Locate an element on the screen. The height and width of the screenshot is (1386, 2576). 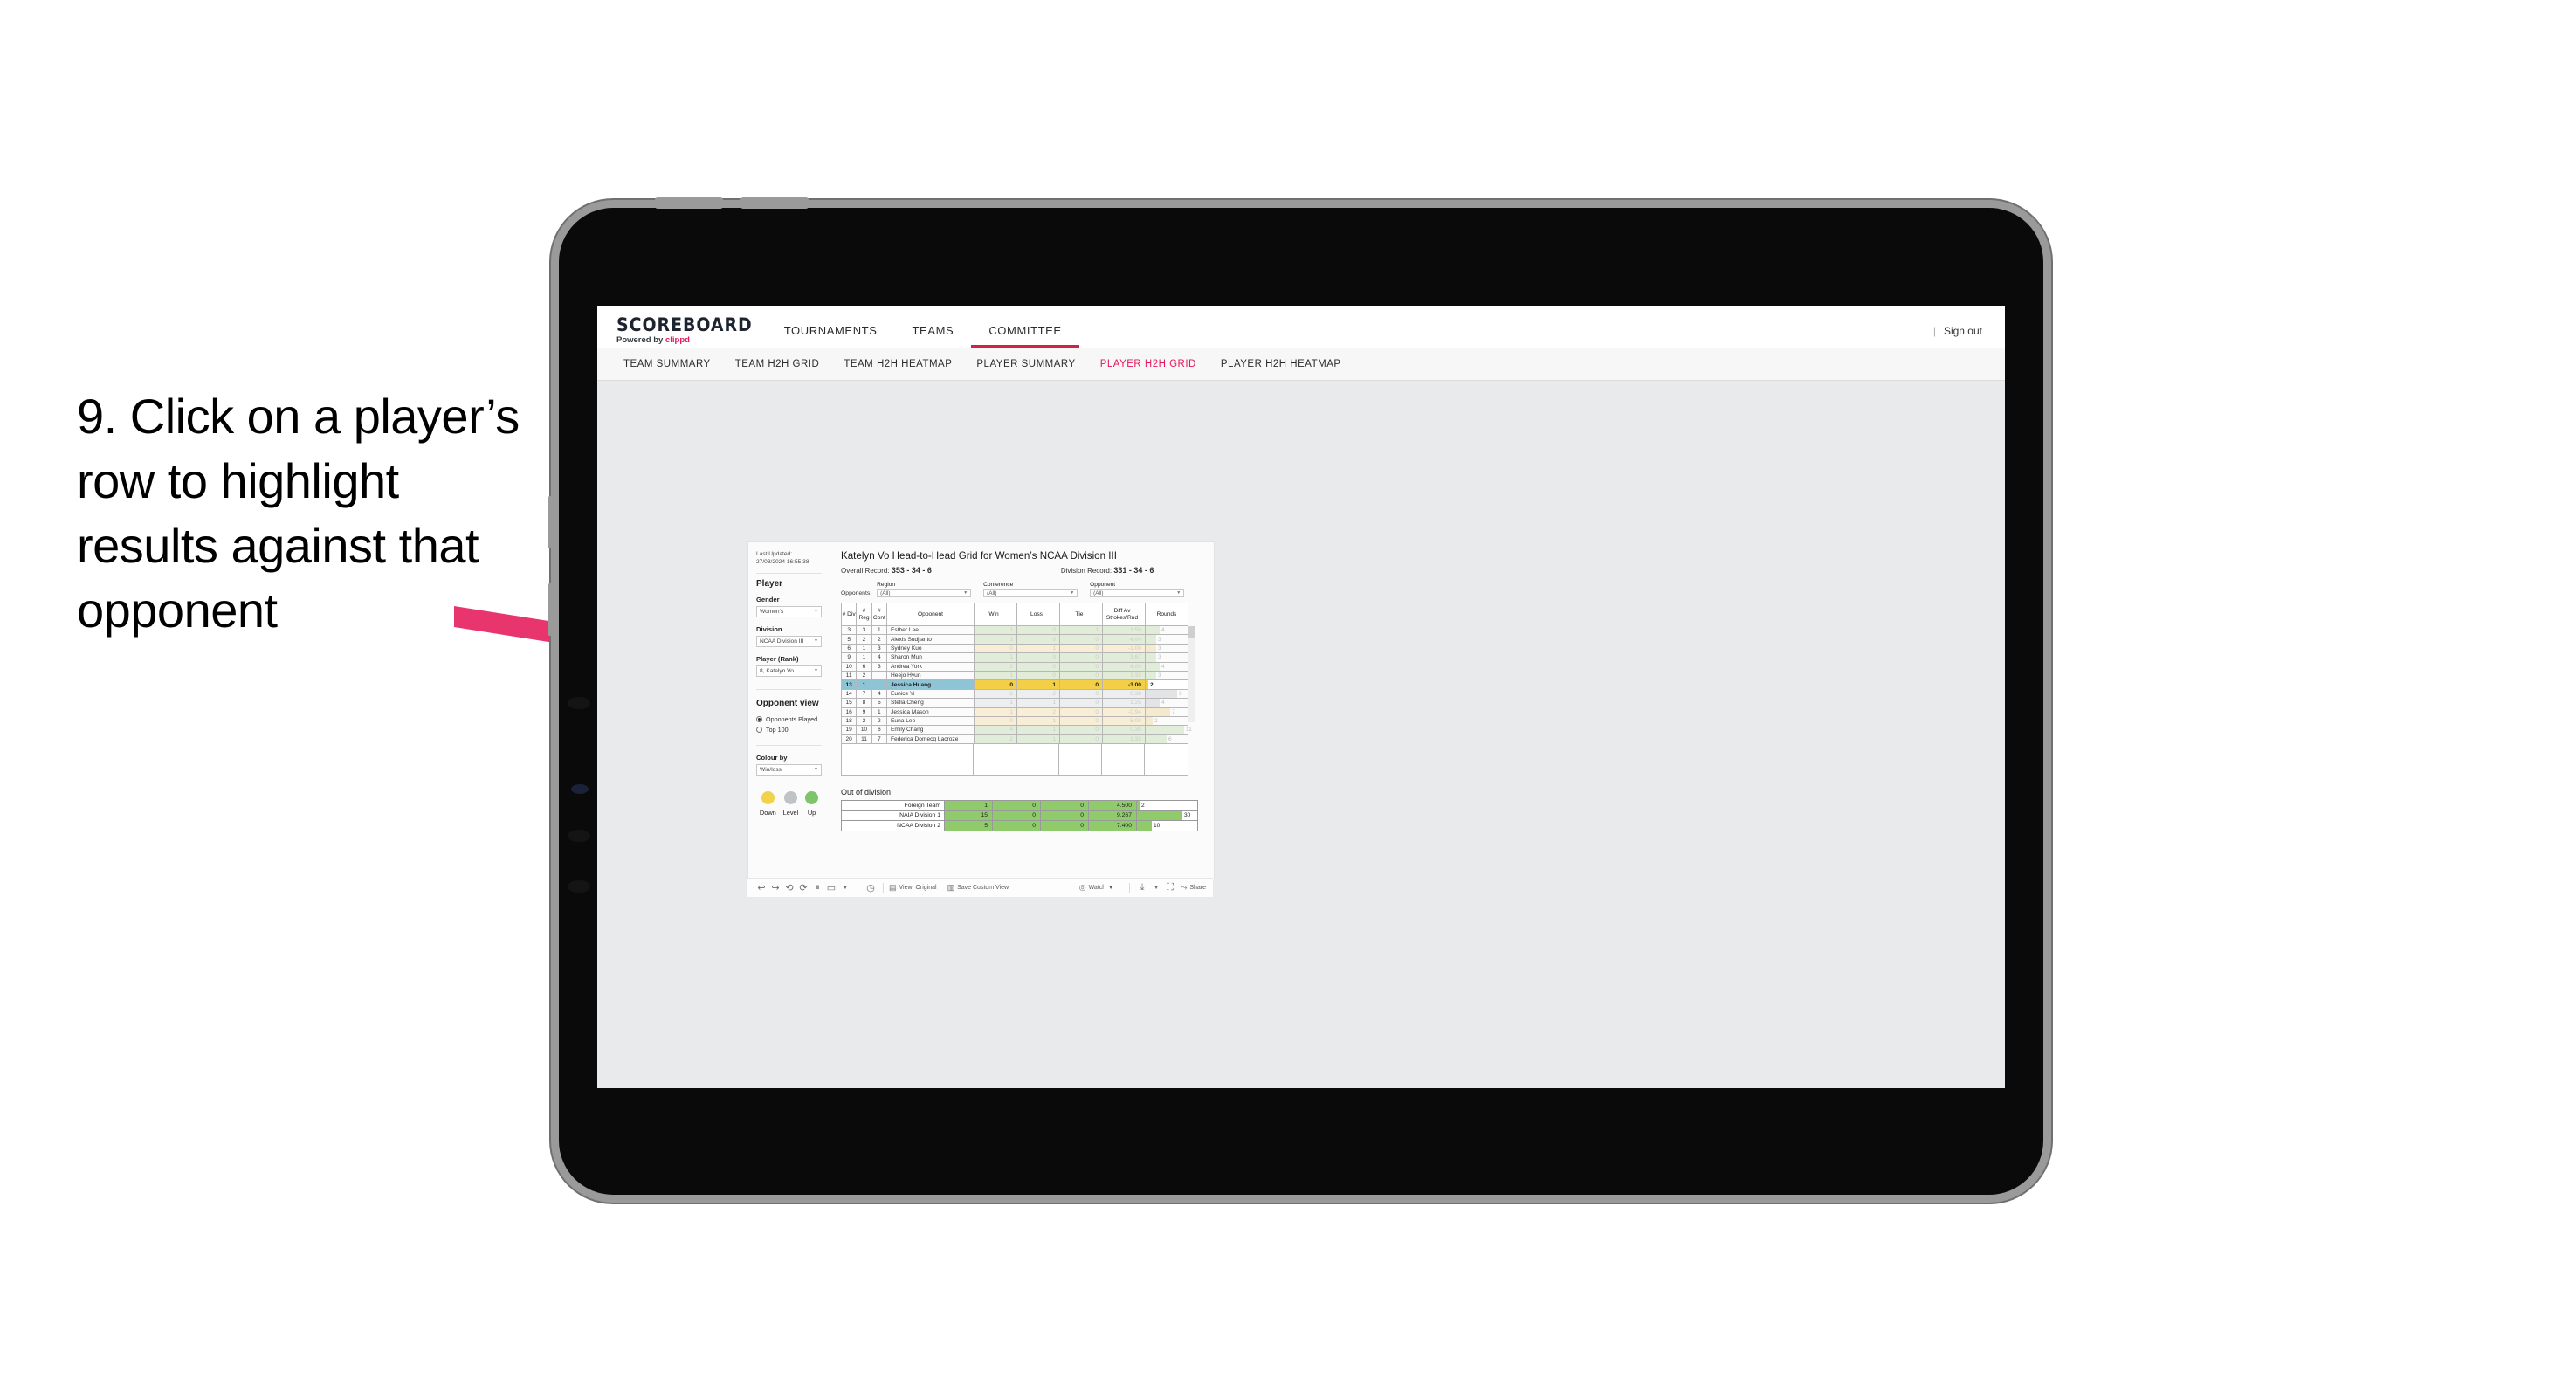
radio-opponents-played: Opponents Played is located at coordinates (789, 719).